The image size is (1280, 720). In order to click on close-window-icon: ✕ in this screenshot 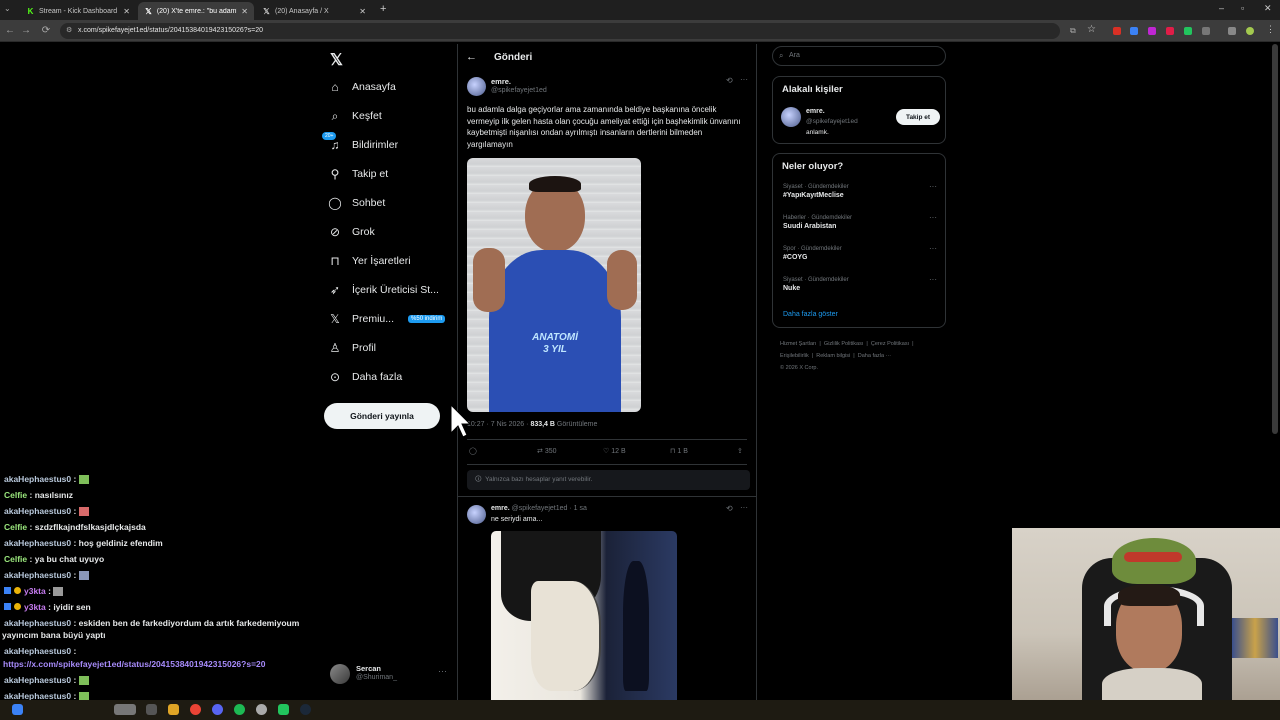, I will do `click(1268, 8)`.